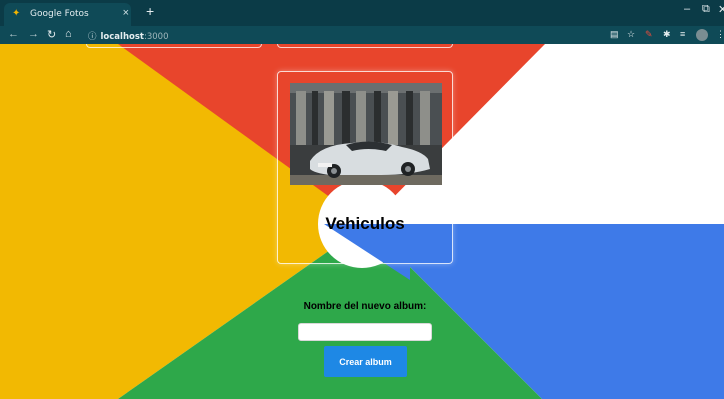  What do you see at coordinates (51, 34) in the screenshot?
I see `reload-icon: ↻` at bounding box center [51, 34].